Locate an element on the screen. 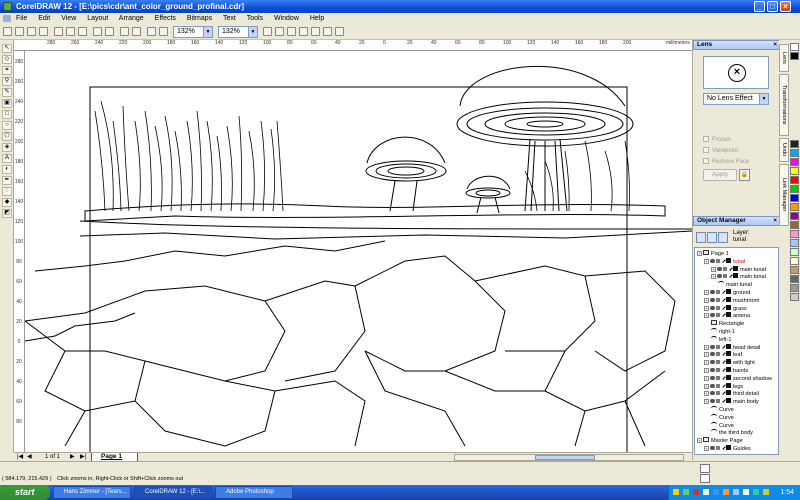  object-tree-item: + Master Page is located at coordinates (720, 440).